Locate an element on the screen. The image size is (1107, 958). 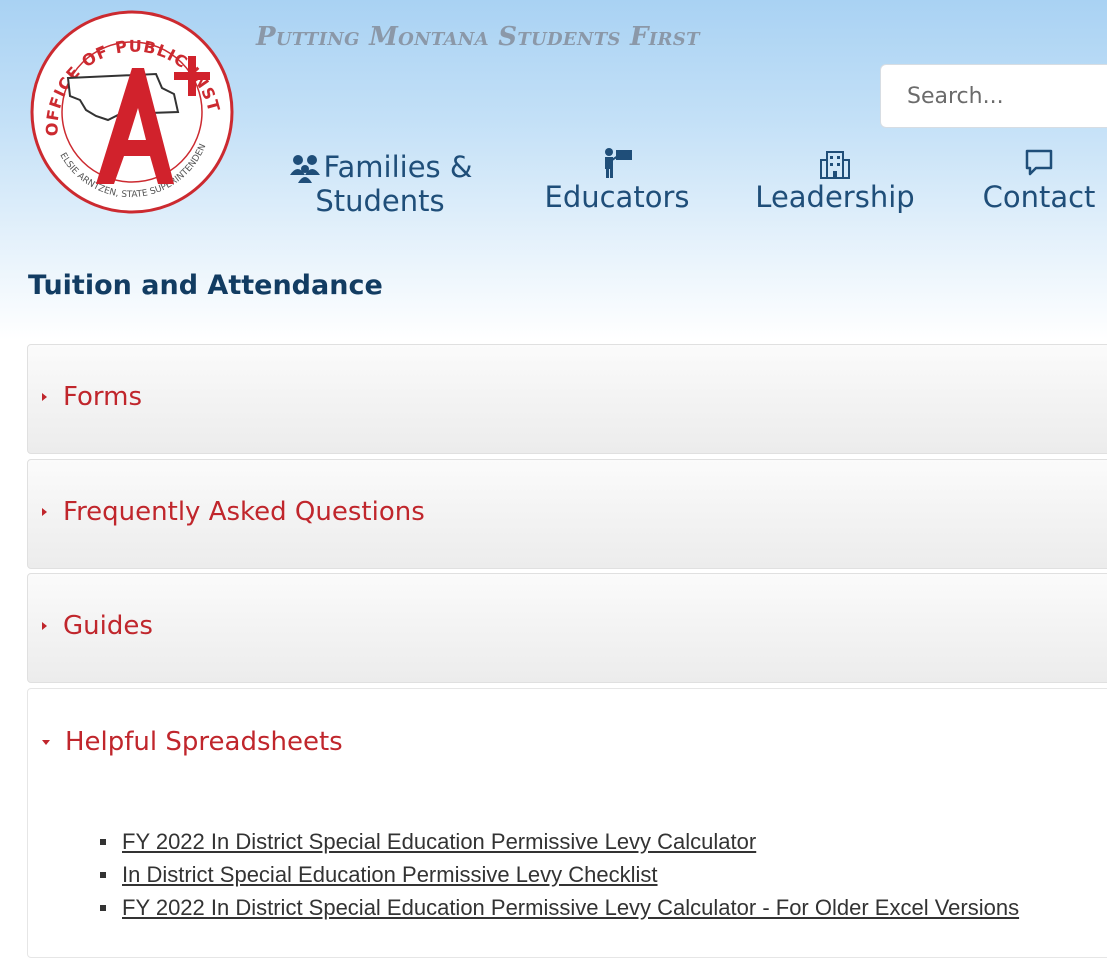
accordion-title: Forms is located at coordinates (103, 397).